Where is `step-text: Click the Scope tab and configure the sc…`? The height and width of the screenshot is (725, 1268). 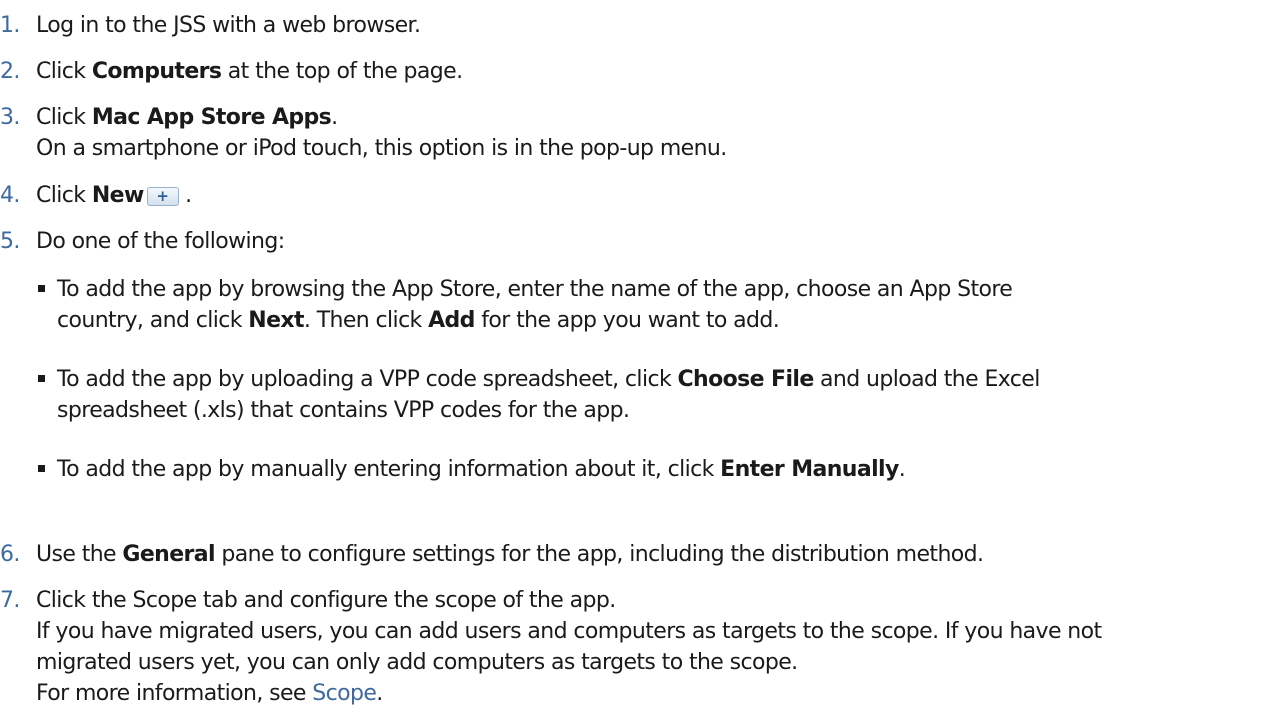 step-text: Click the Scope tab and configure the sc… is located at coordinates (326, 600).